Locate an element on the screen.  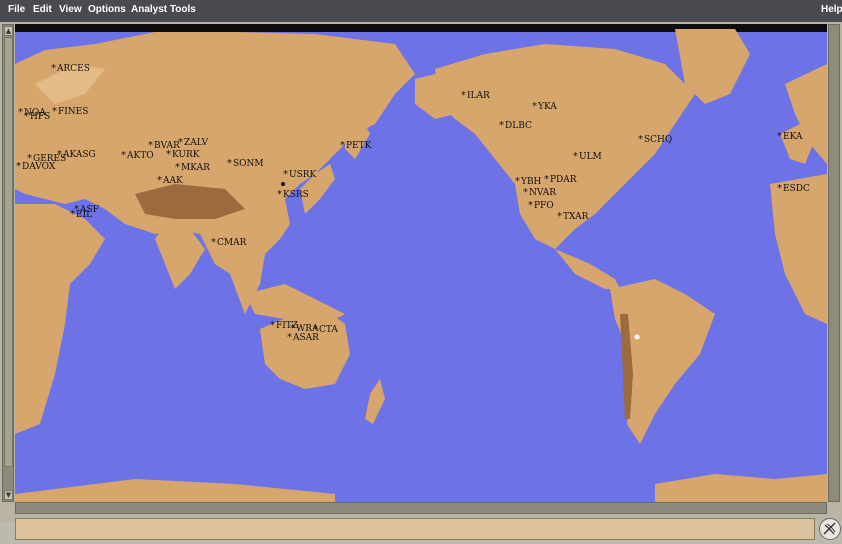
vertical-scroll-thumb is located at coordinates (8, 252).